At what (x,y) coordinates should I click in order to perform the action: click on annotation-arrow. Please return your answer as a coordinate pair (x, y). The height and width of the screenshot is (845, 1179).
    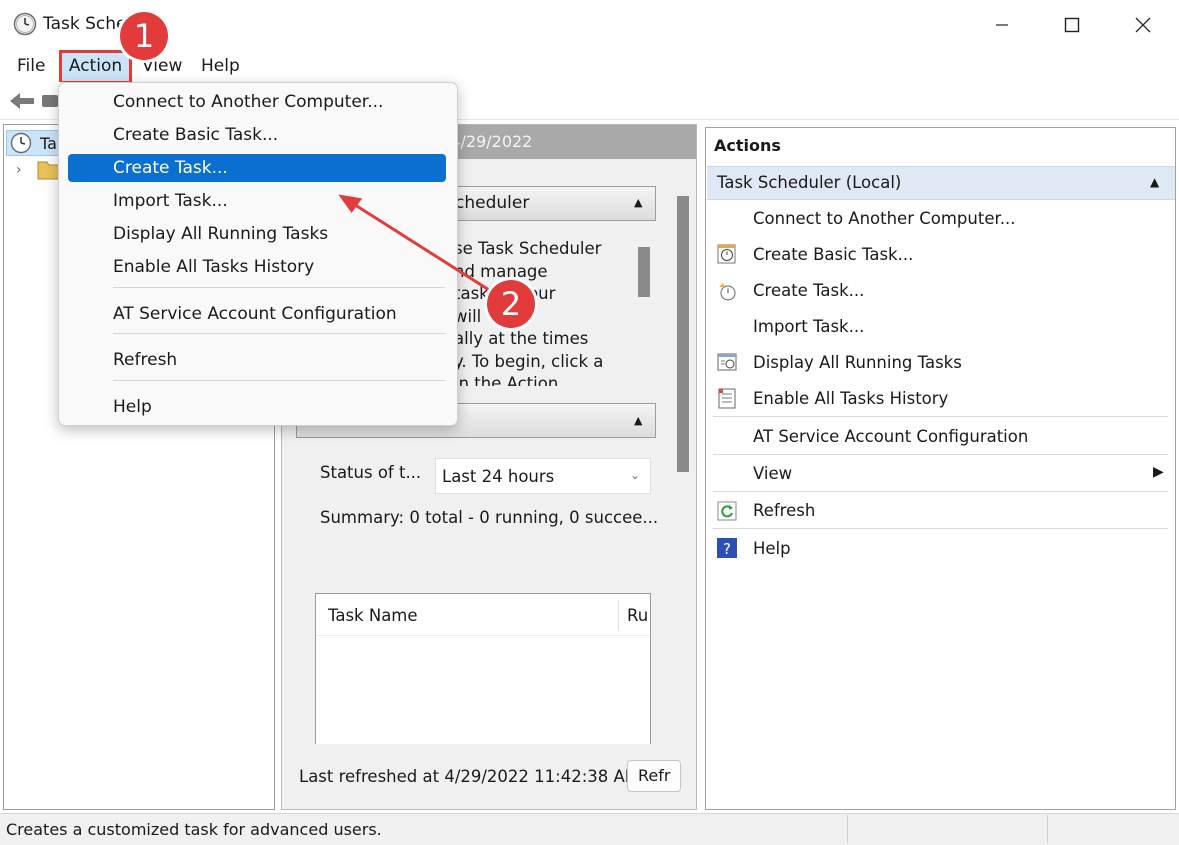
    Looking at the image, I should click on (418, 245).